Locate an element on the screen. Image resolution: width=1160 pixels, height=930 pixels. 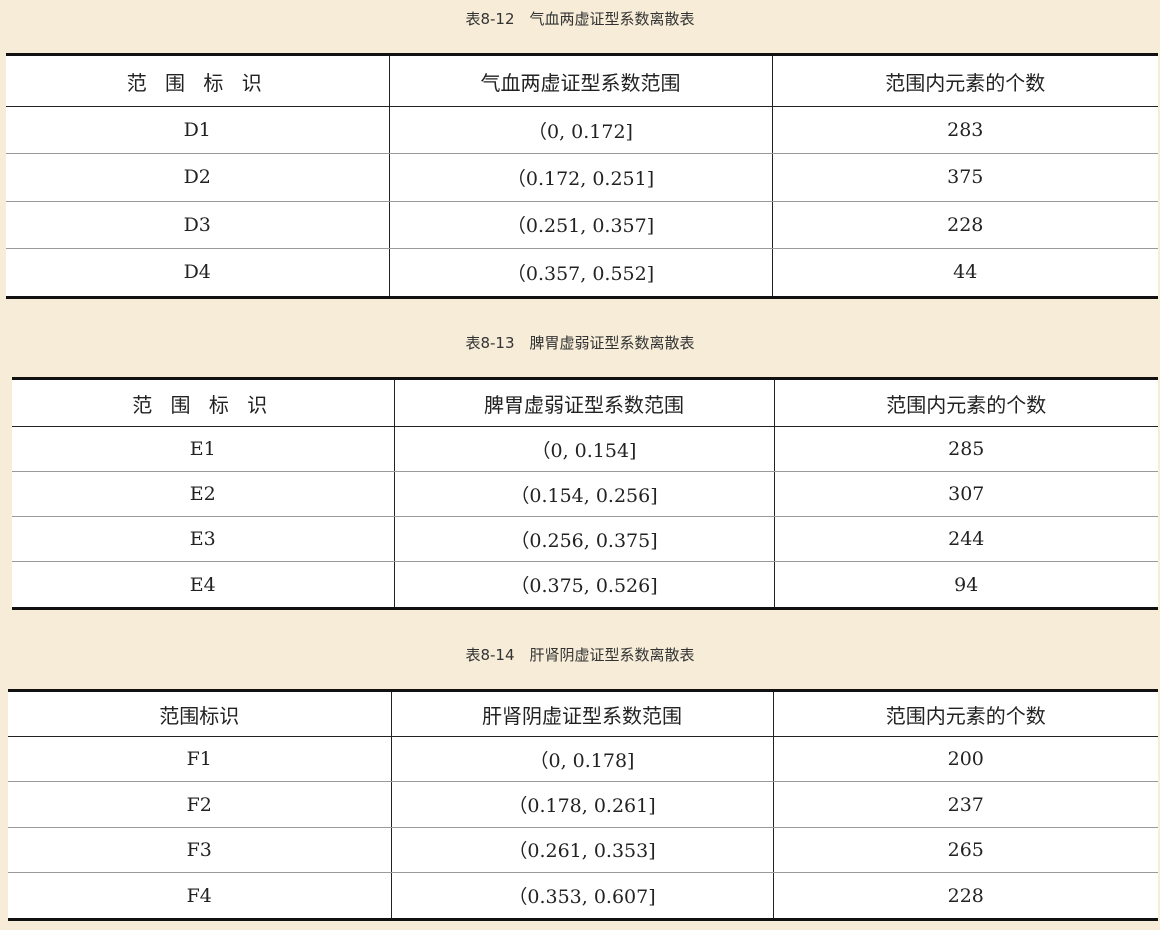
table-row: E2 （0.154, 0.256] 307 is located at coordinates (585, 494).